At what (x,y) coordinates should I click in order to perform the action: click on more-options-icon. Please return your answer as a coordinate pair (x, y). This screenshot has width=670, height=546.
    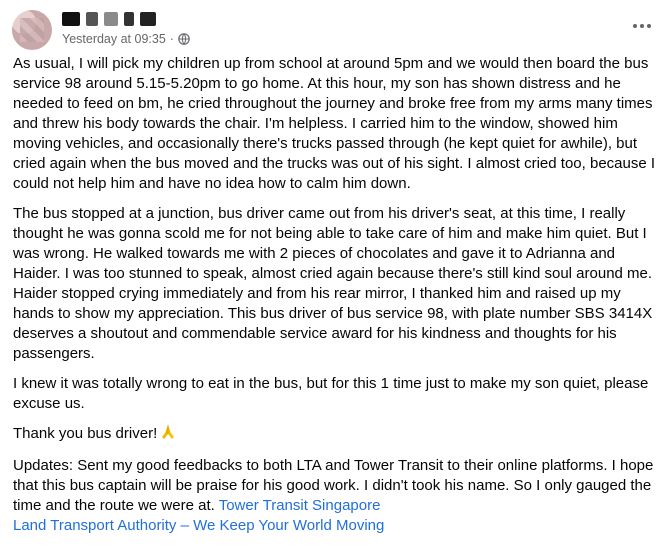
    Looking at the image, I should click on (642, 26).